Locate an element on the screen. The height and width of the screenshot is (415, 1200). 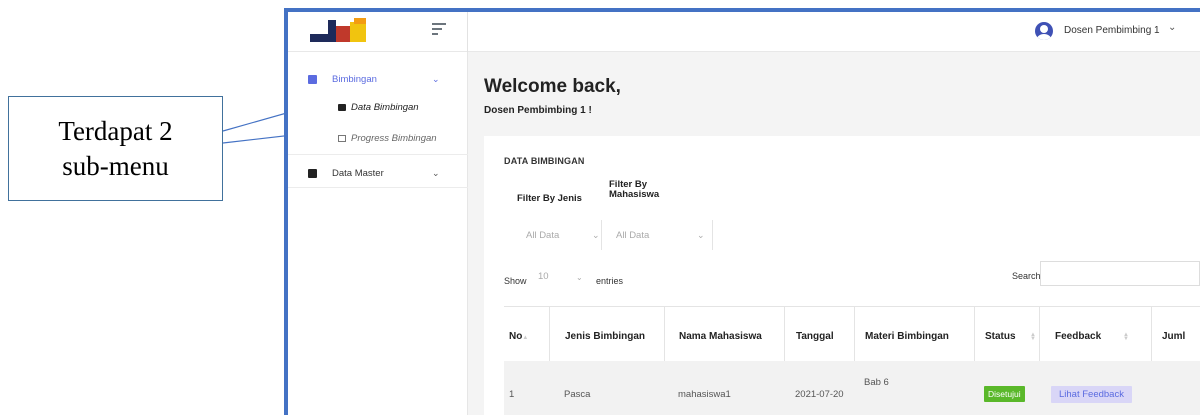
column-header-label: Feedback is located at coordinates (1078, 336).